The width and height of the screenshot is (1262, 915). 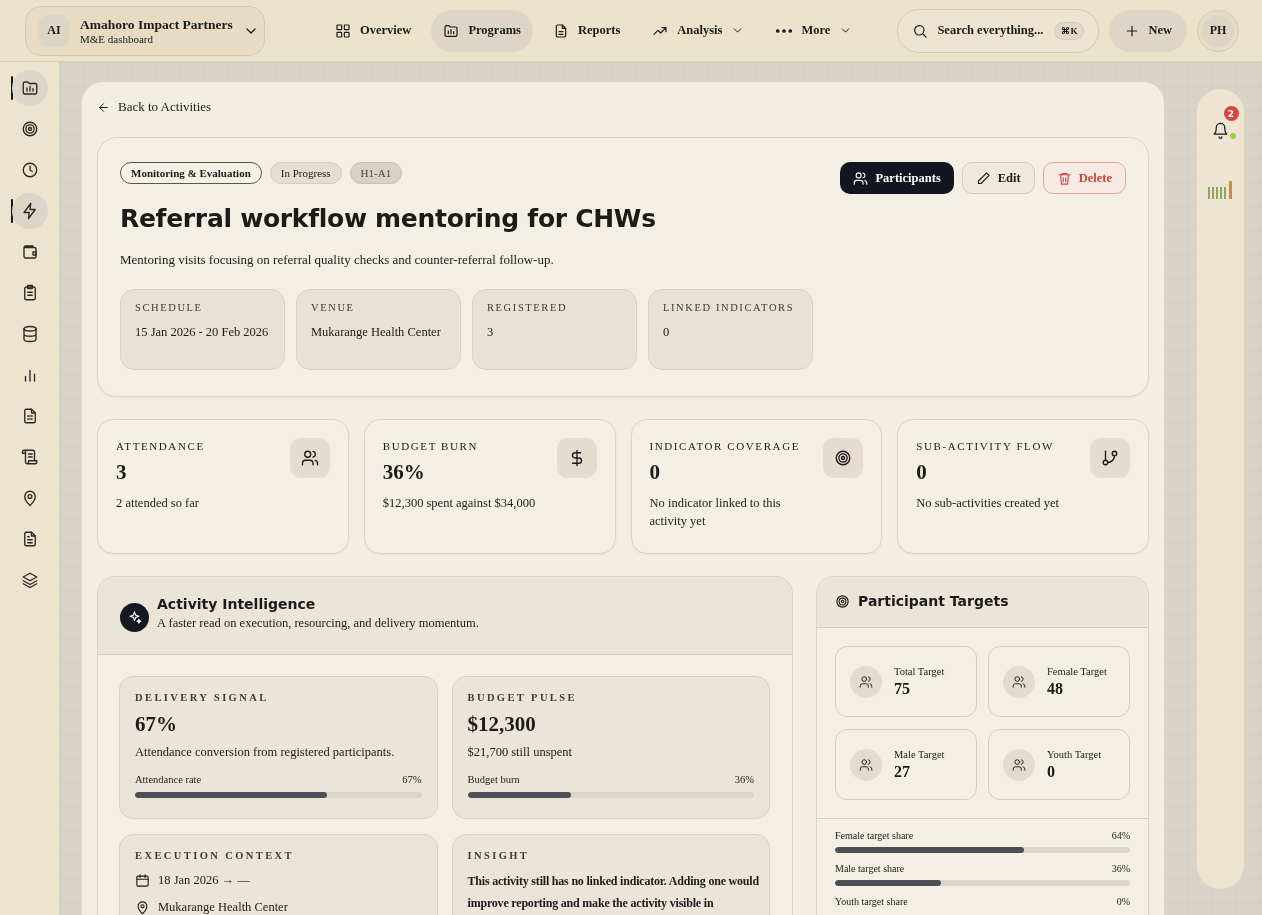 What do you see at coordinates (902, 688) in the screenshot?
I see `target-value: 75` at bounding box center [902, 688].